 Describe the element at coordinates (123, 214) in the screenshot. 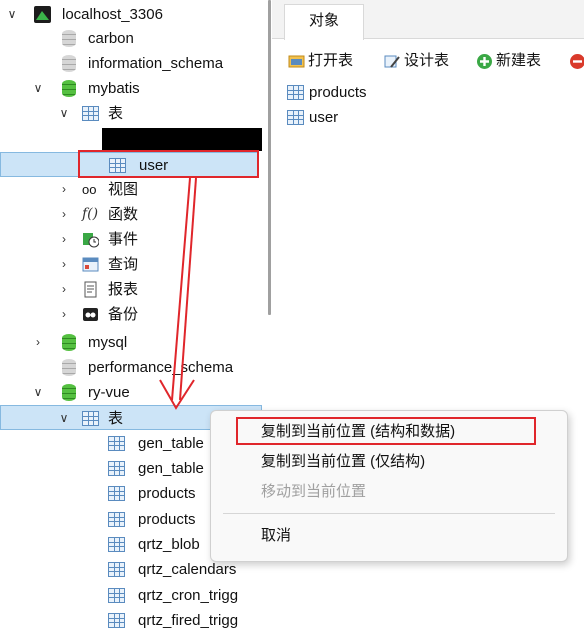

I see `tree-label: 函数` at that location.